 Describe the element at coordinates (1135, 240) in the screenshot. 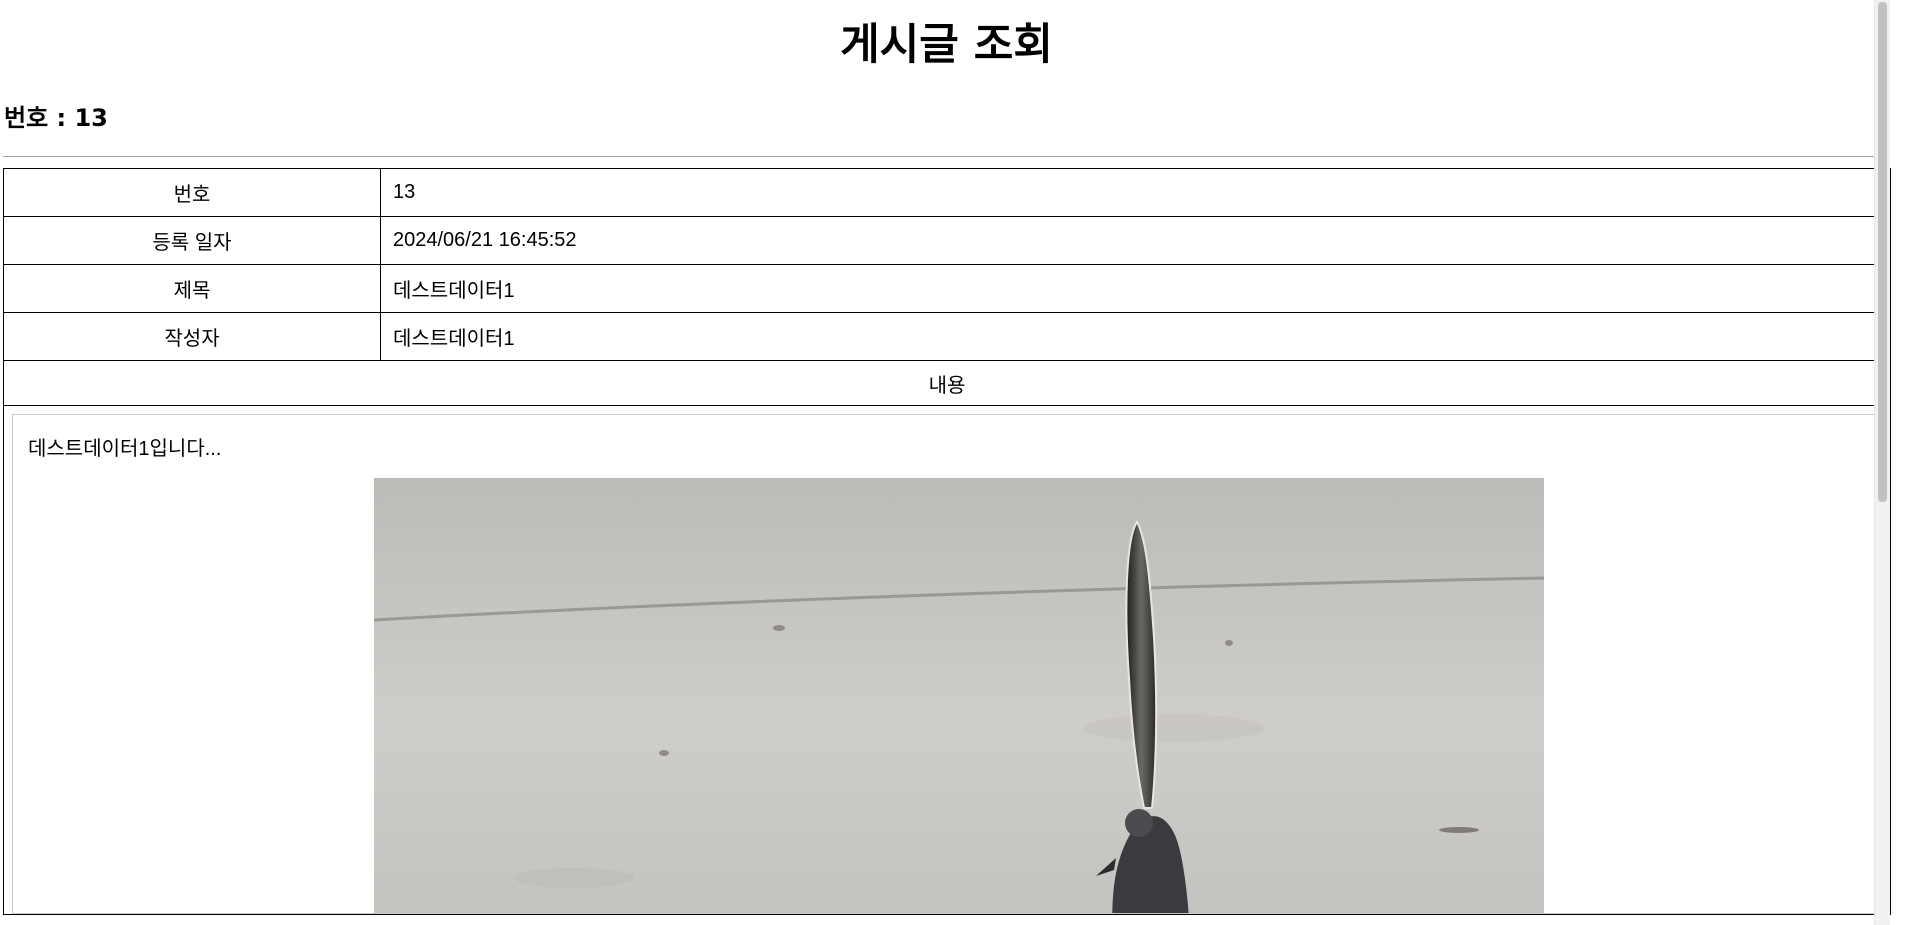

I see `date-value: 2024/06/21 16:45:52` at that location.